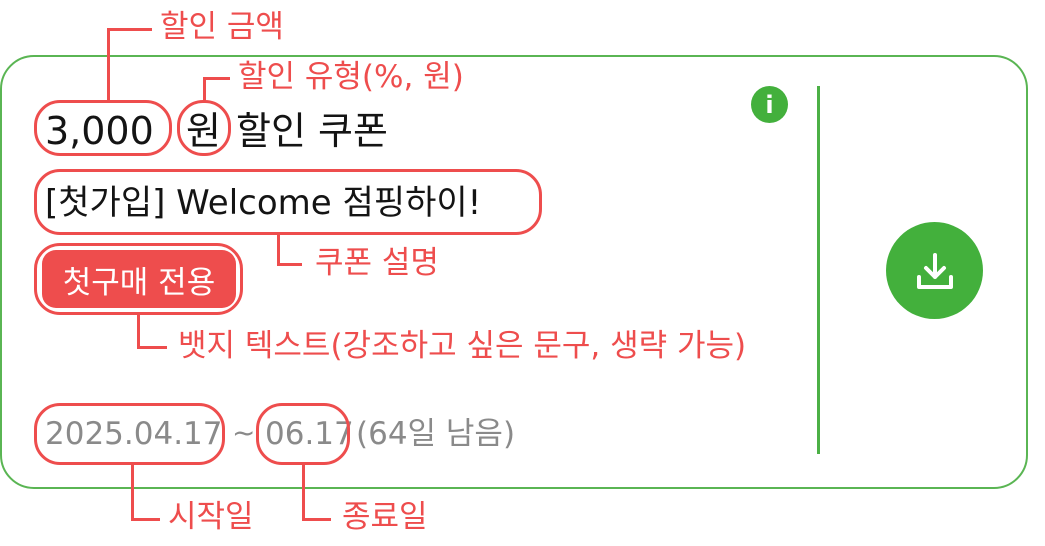  What do you see at coordinates (129, 434) in the screenshot?
I see `start-date-highlight` at bounding box center [129, 434].